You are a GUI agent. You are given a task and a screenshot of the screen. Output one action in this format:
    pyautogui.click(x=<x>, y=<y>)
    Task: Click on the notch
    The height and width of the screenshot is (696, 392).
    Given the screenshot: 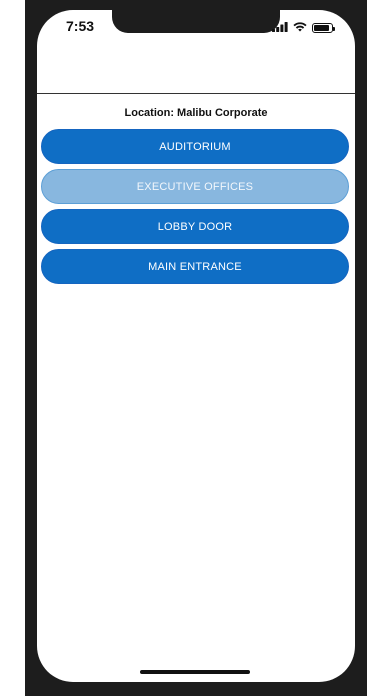 What is the action you would take?
    pyautogui.click(x=196, y=21)
    